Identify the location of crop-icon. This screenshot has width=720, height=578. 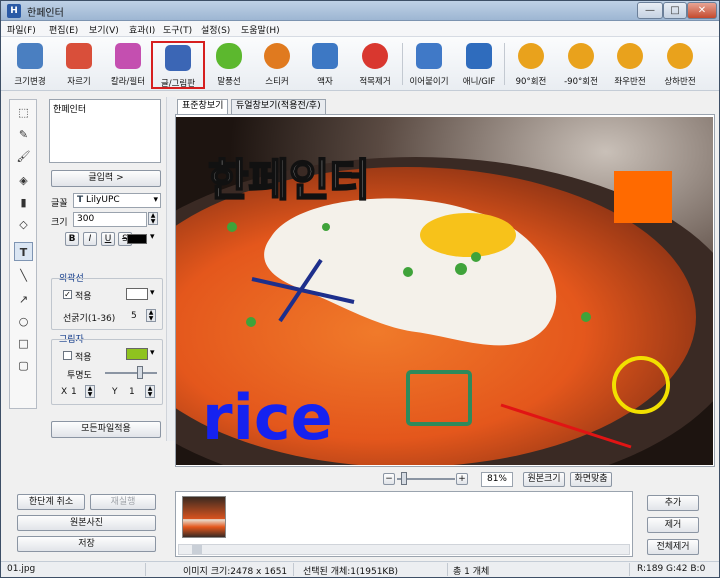
(79, 56).